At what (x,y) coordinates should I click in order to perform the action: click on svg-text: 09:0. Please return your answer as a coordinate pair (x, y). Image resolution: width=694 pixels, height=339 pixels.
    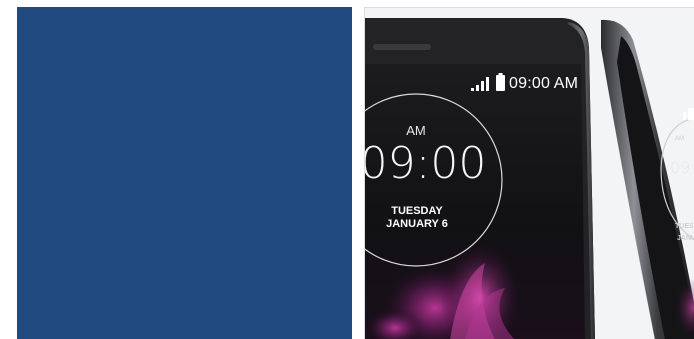
    Looking at the image, I should click on (682, 167).